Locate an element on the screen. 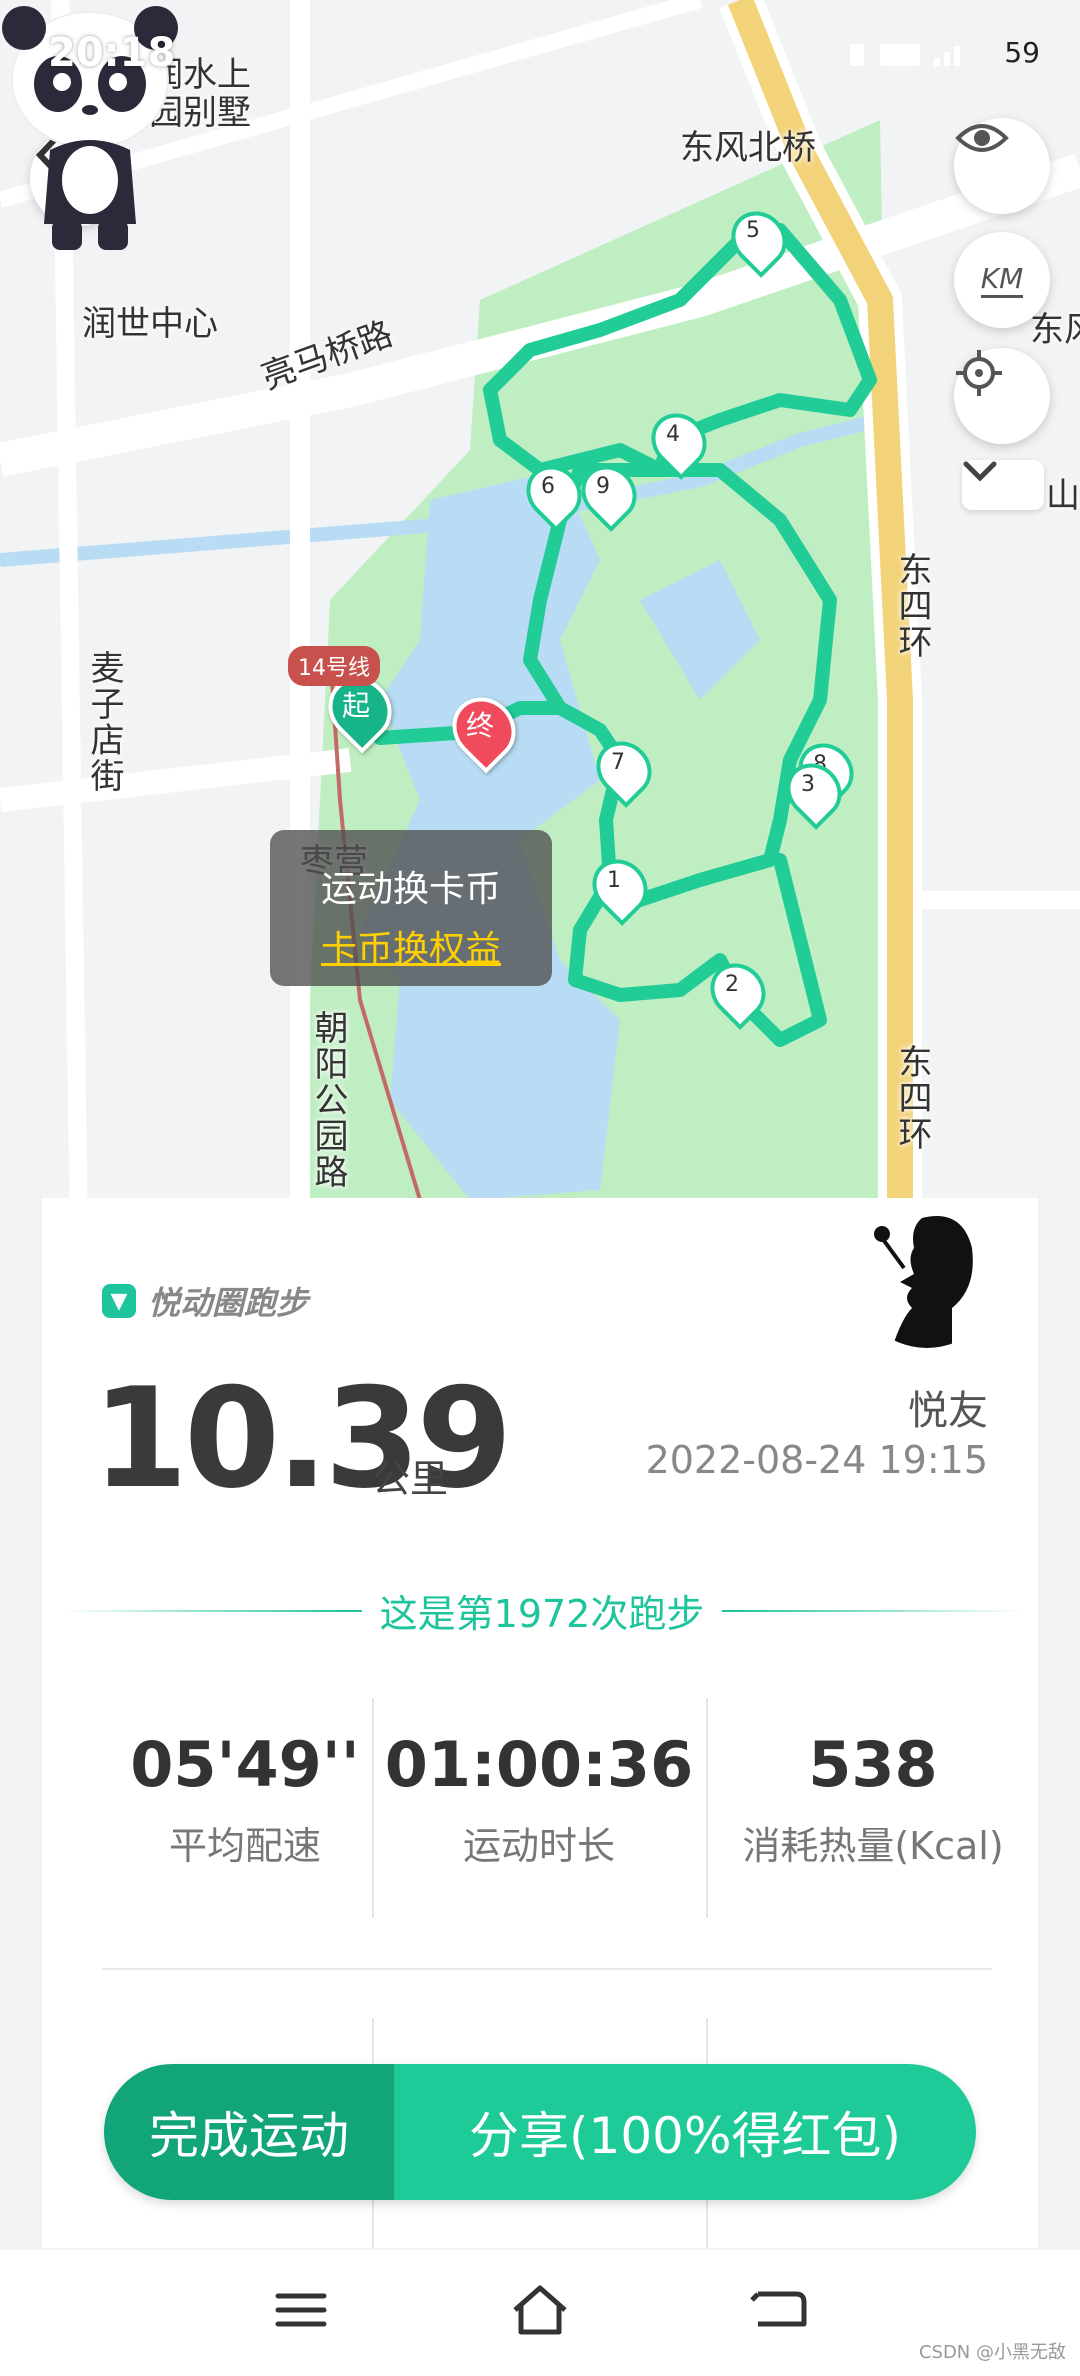 The image size is (1080, 2376). user-name: 悦友 is located at coordinates (948, 1411).